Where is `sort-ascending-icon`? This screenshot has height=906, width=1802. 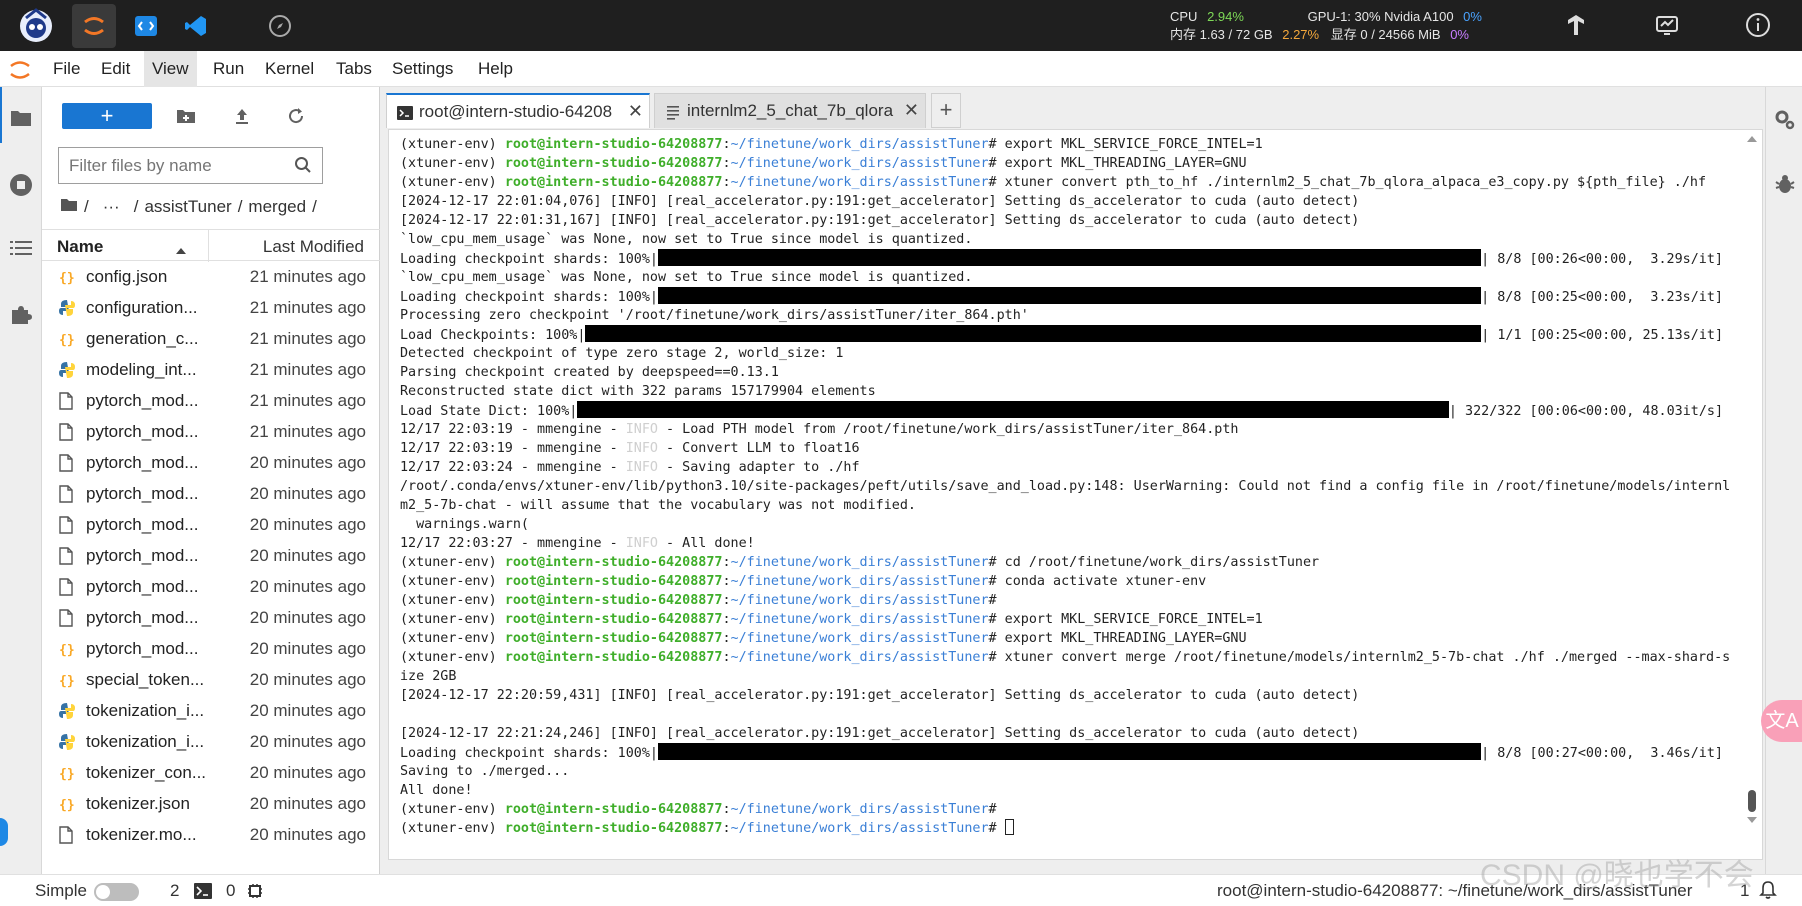 sort-ascending-icon is located at coordinates (181, 250).